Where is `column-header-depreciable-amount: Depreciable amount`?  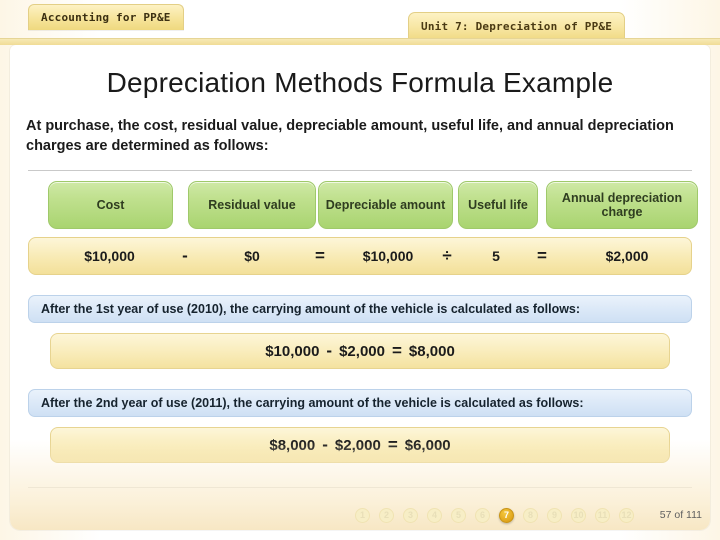
column-header-depreciable-amount: Depreciable amount is located at coordinates (385, 205).